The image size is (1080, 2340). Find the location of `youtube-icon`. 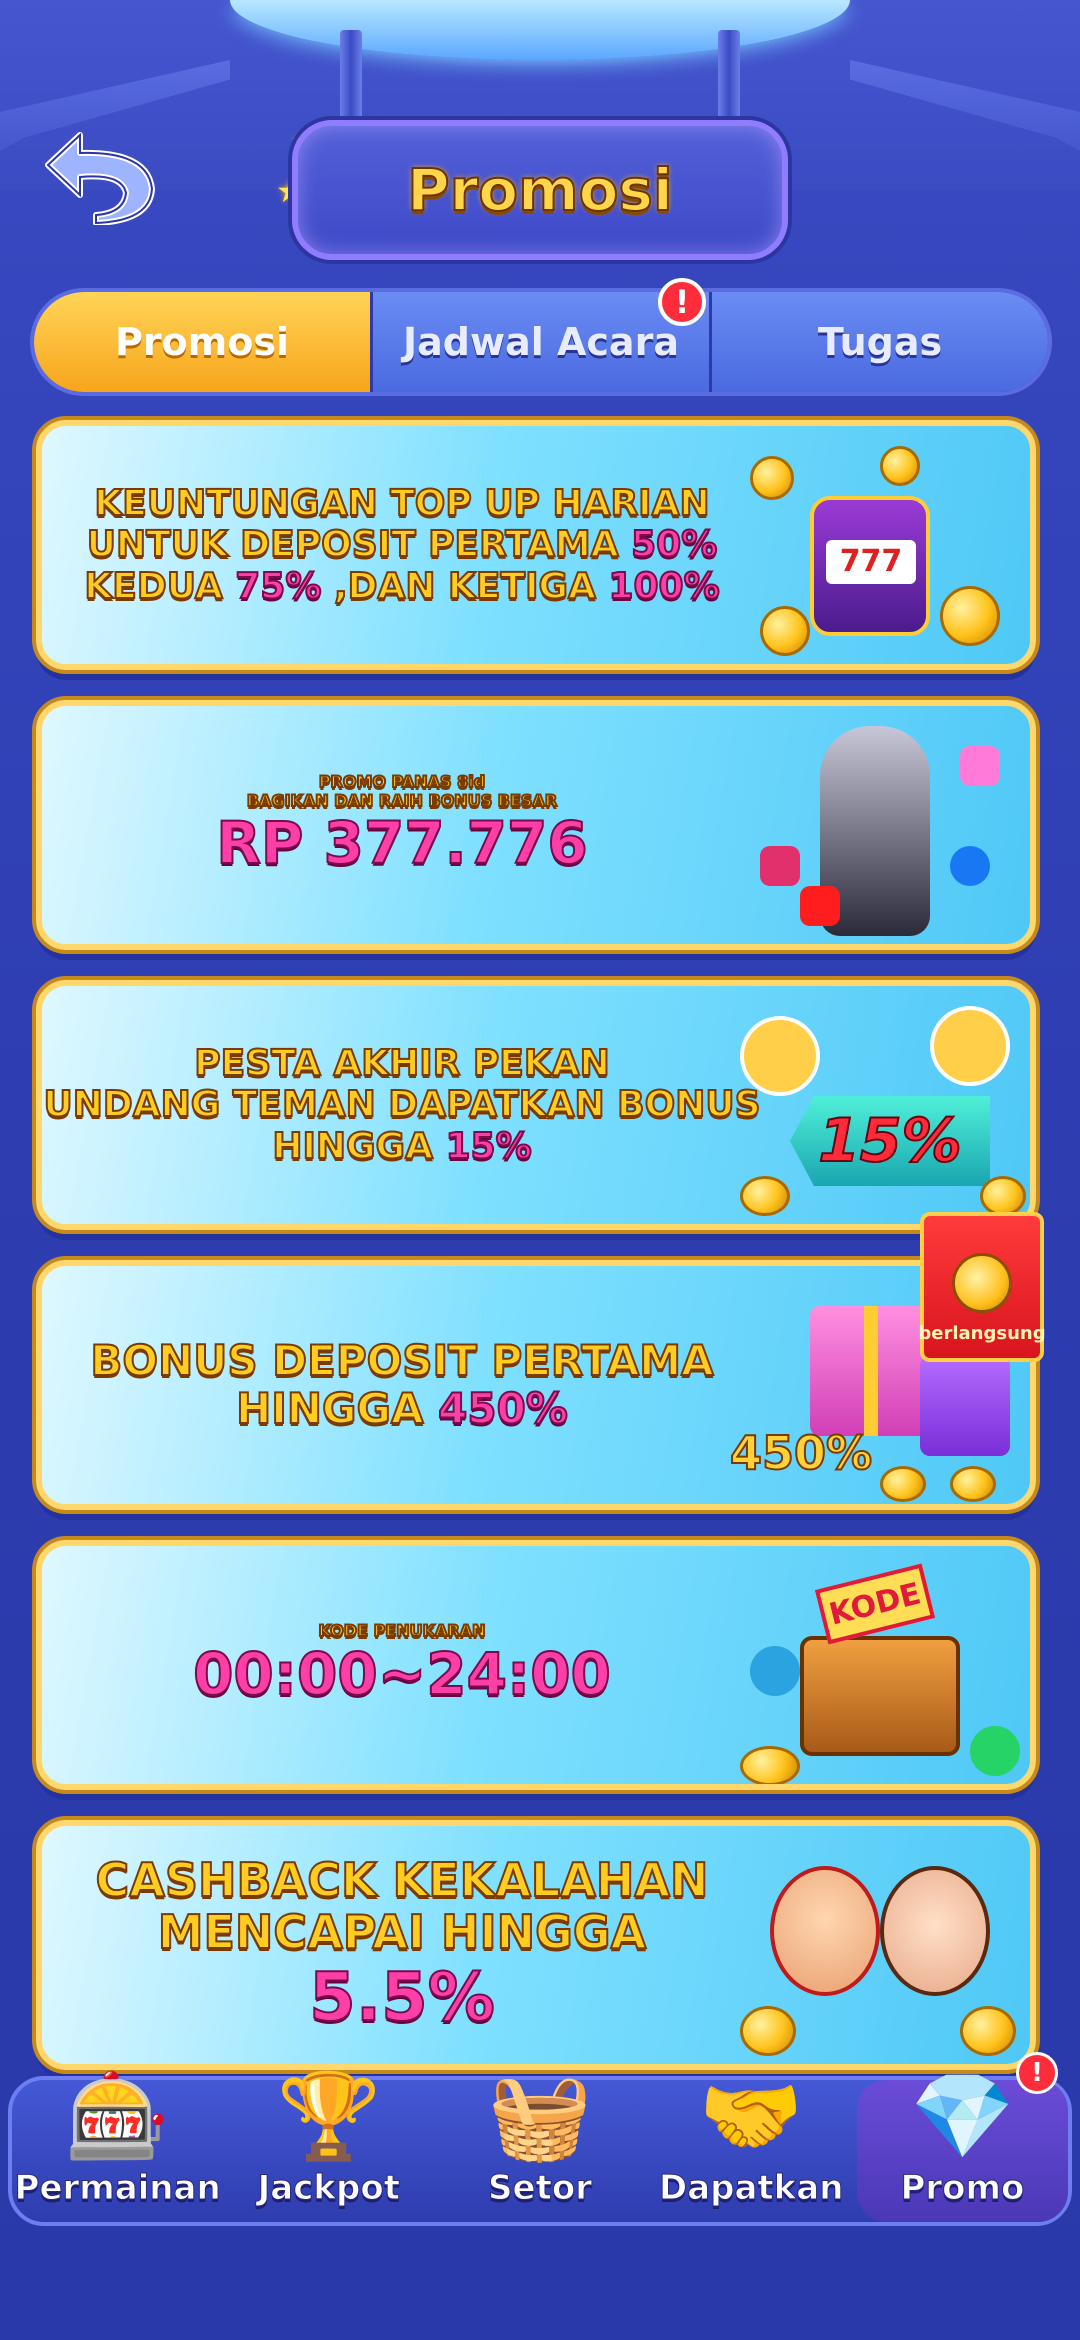

youtube-icon is located at coordinates (820, 906).